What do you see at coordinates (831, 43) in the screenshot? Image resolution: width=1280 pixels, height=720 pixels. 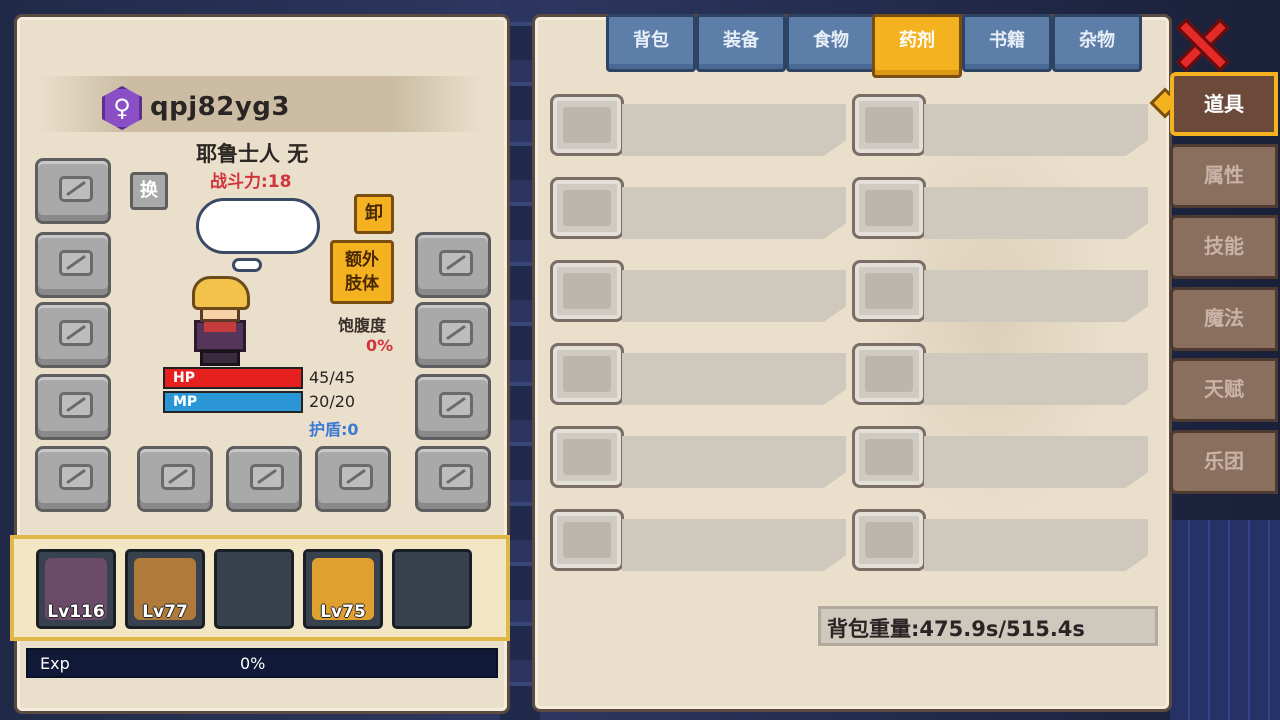 I see `tab-food: 食物` at bounding box center [831, 43].